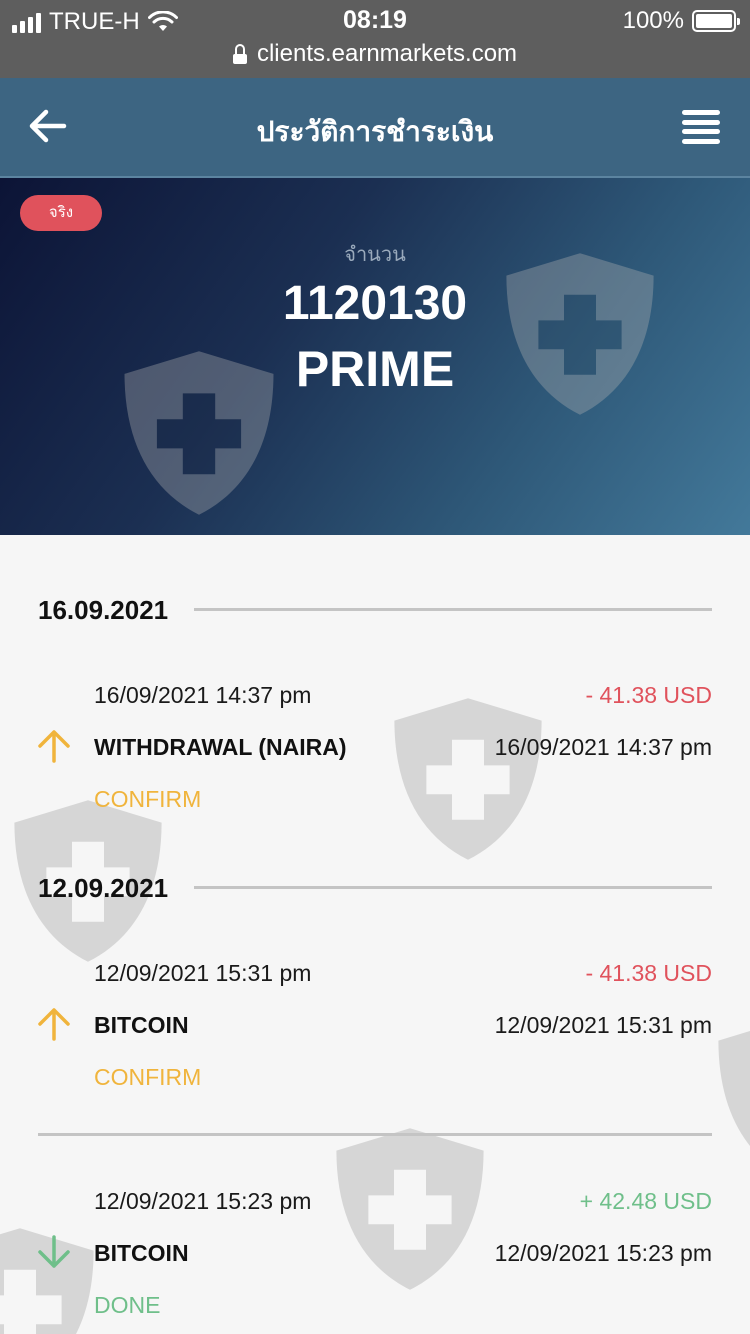 The width and height of the screenshot is (750, 1334). Describe the element at coordinates (375, 1134) in the screenshot. I see `row-divider` at that location.